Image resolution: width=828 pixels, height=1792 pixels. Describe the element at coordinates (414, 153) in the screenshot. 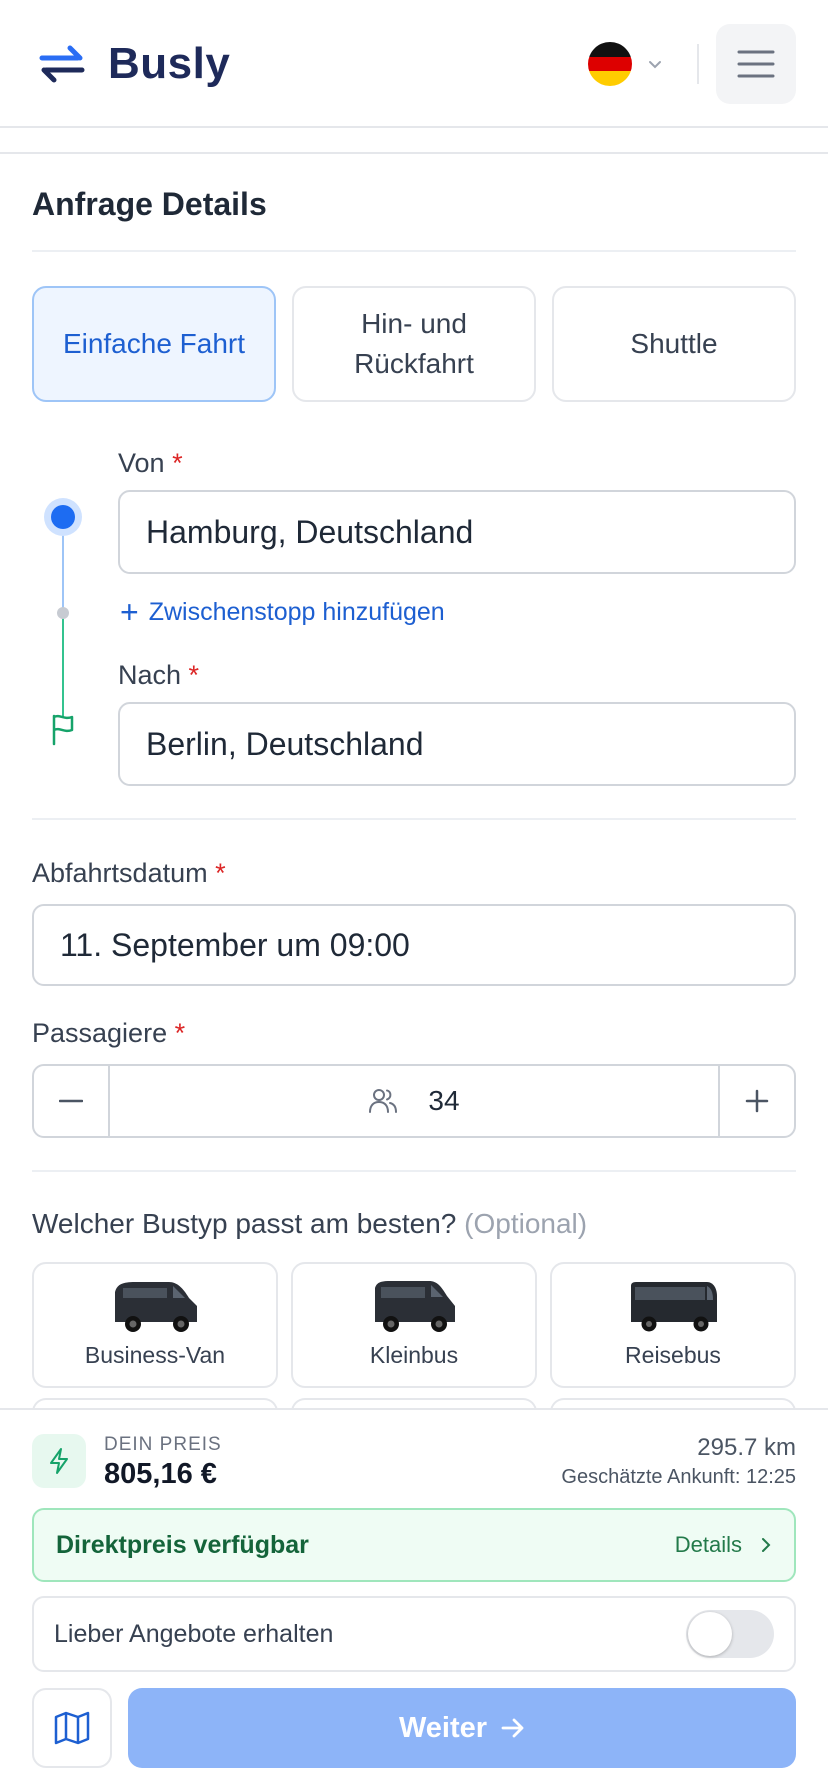

I see `subheader-divider` at that location.